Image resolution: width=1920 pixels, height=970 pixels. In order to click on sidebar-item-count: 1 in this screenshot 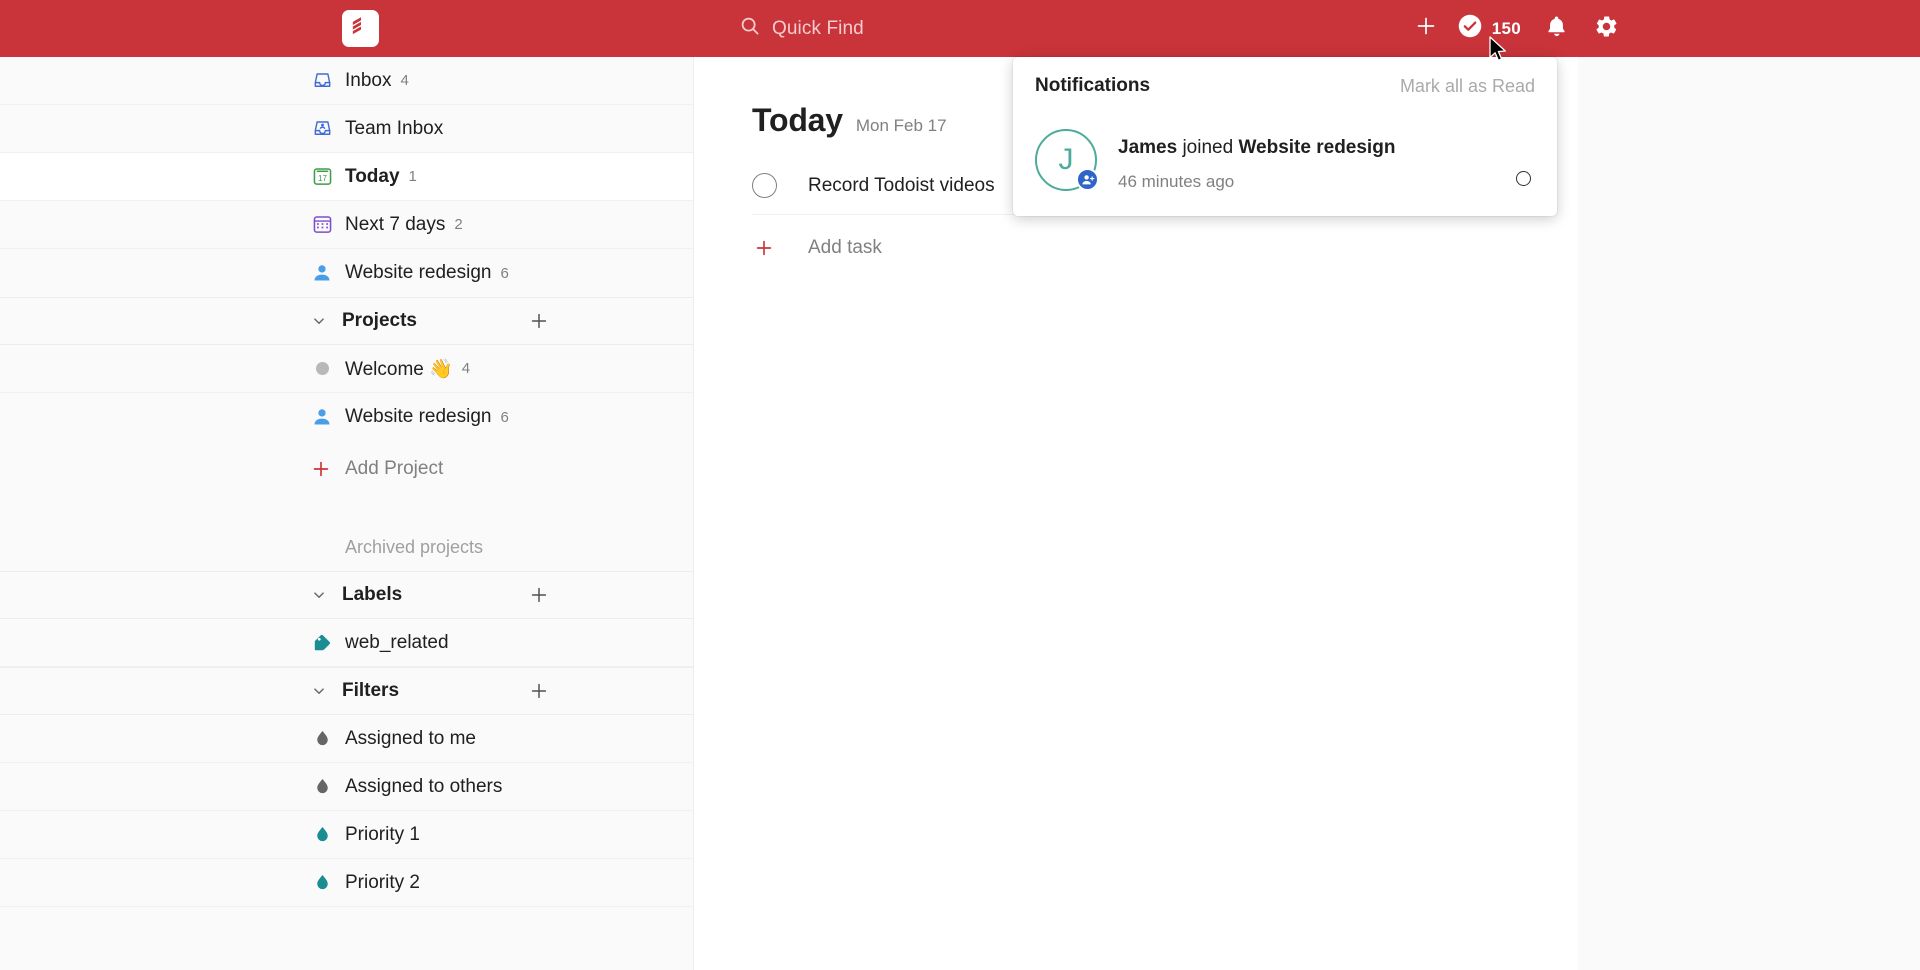, I will do `click(412, 176)`.